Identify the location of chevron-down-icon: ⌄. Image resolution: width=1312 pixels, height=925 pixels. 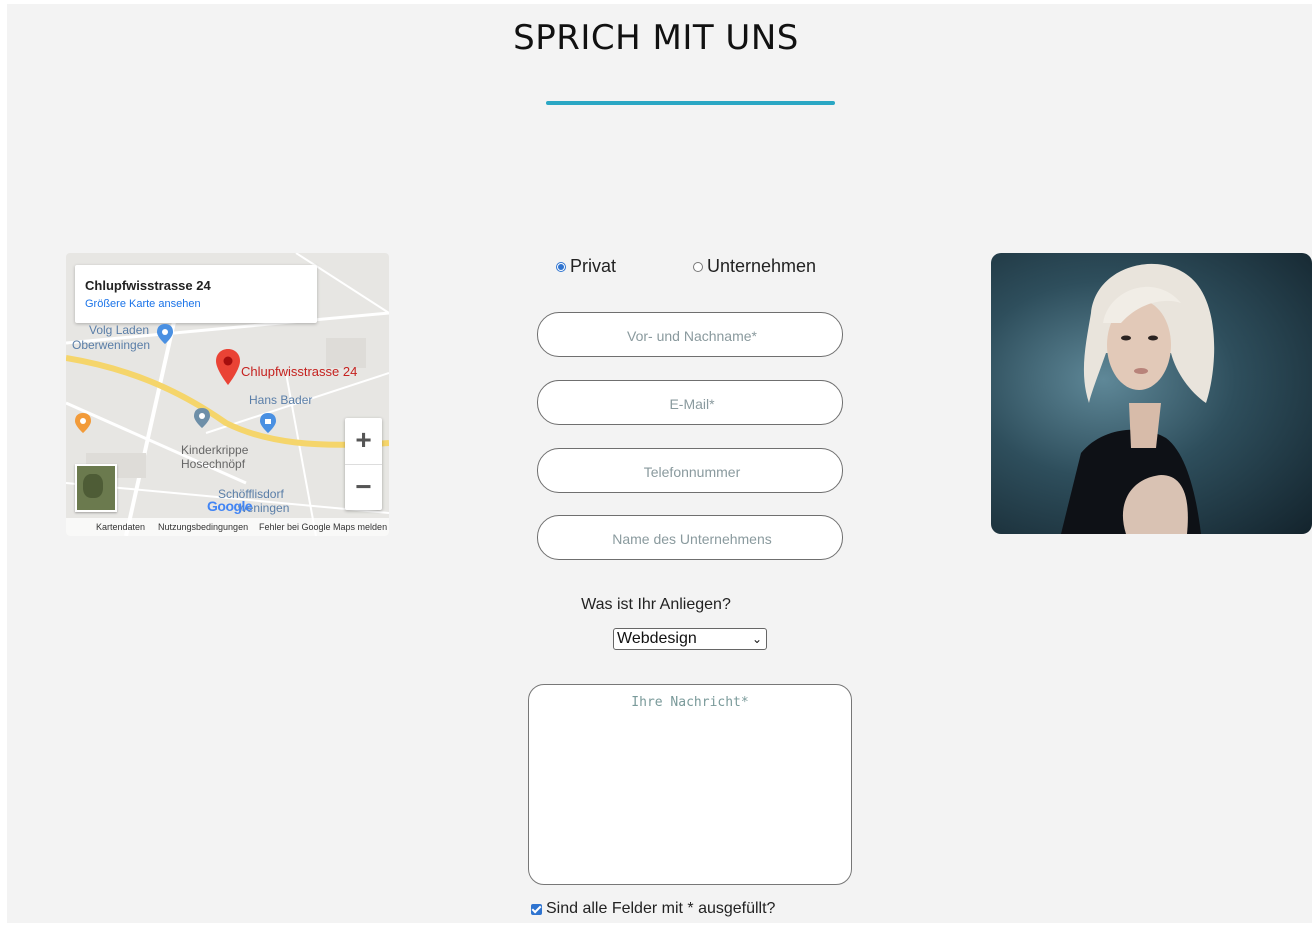
(756, 639).